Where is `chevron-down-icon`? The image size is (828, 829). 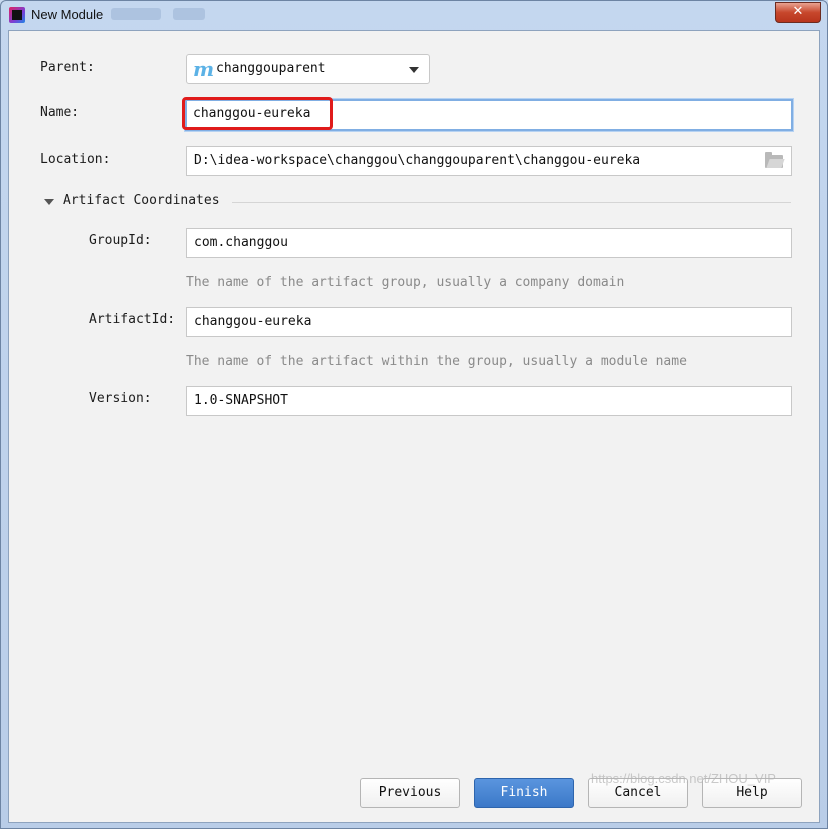
chevron-down-icon is located at coordinates (414, 70).